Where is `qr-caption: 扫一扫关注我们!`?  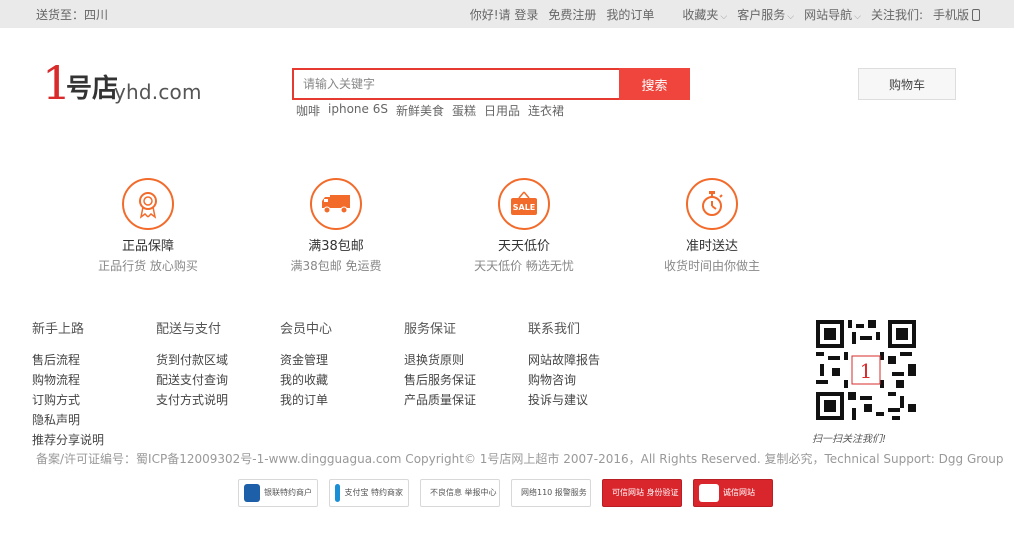 qr-caption: 扫一扫关注我们! is located at coordinates (849, 439).